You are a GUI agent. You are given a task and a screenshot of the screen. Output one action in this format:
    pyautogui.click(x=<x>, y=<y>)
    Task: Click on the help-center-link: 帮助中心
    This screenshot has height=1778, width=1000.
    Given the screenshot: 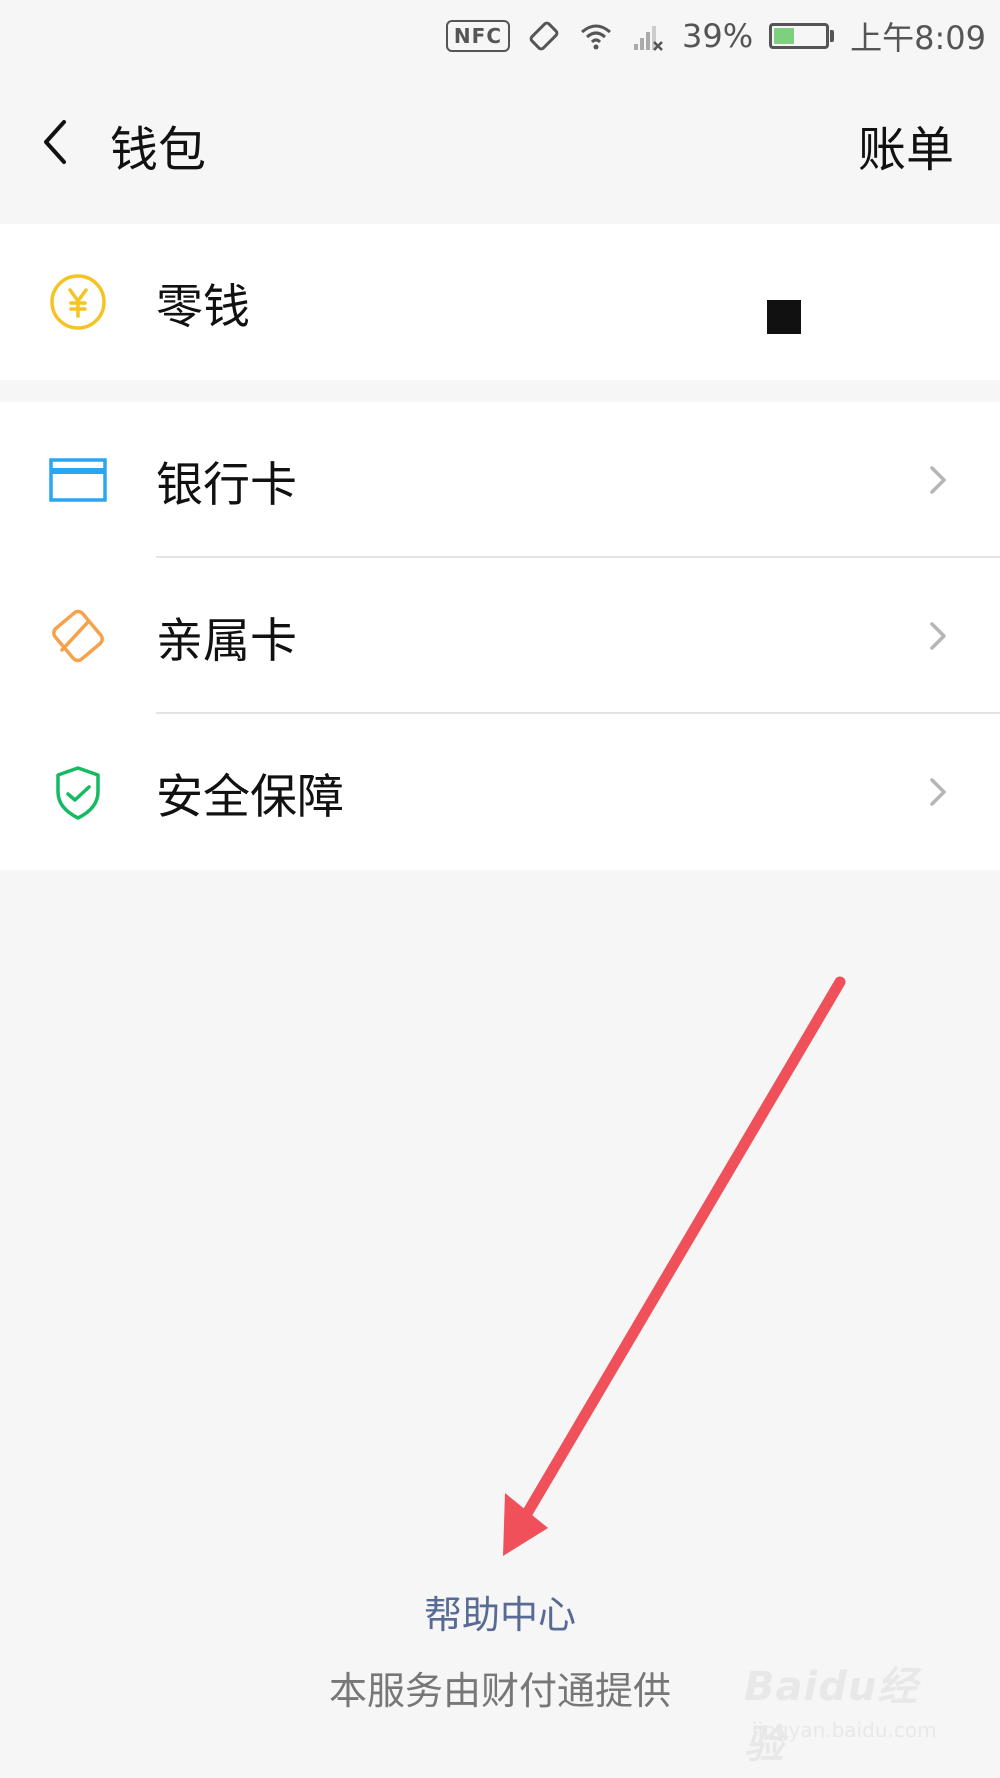 What is the action you would take?
    pyautogui.click(x=500, y=1611)
    